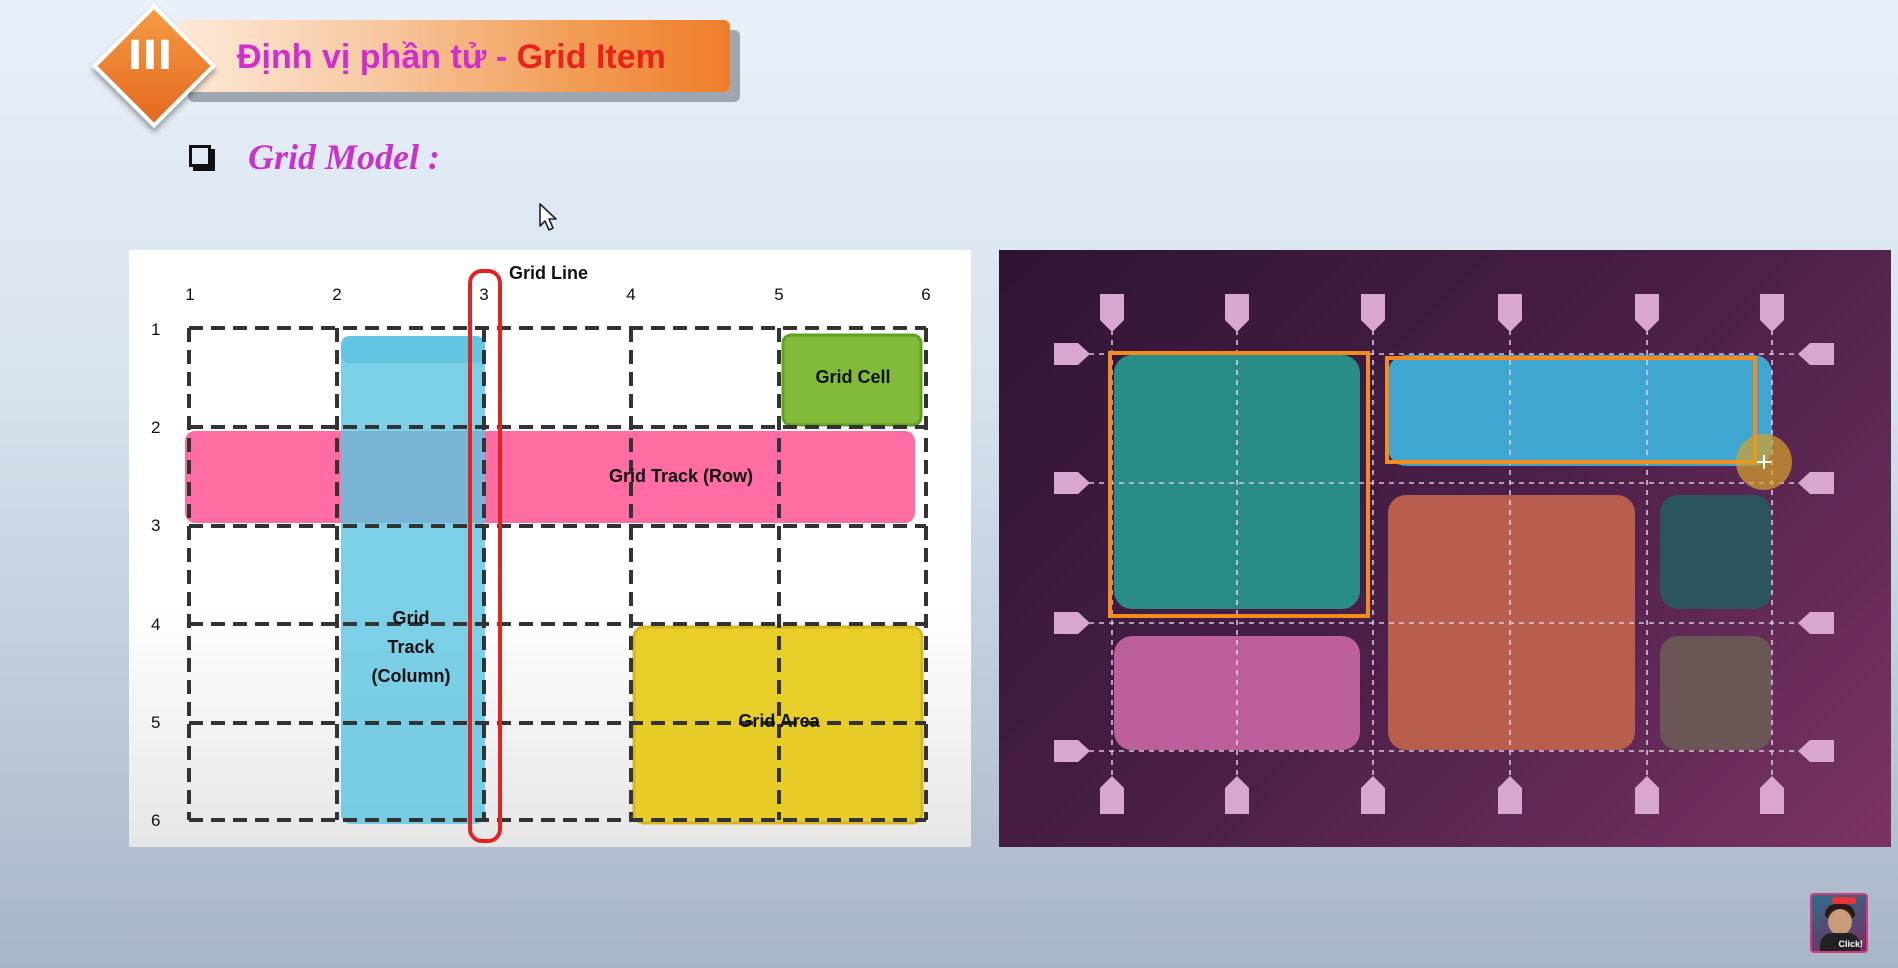  Describe the element at coordinates (189, 294) in the screenshot. I see `column-number: 1` at that location.